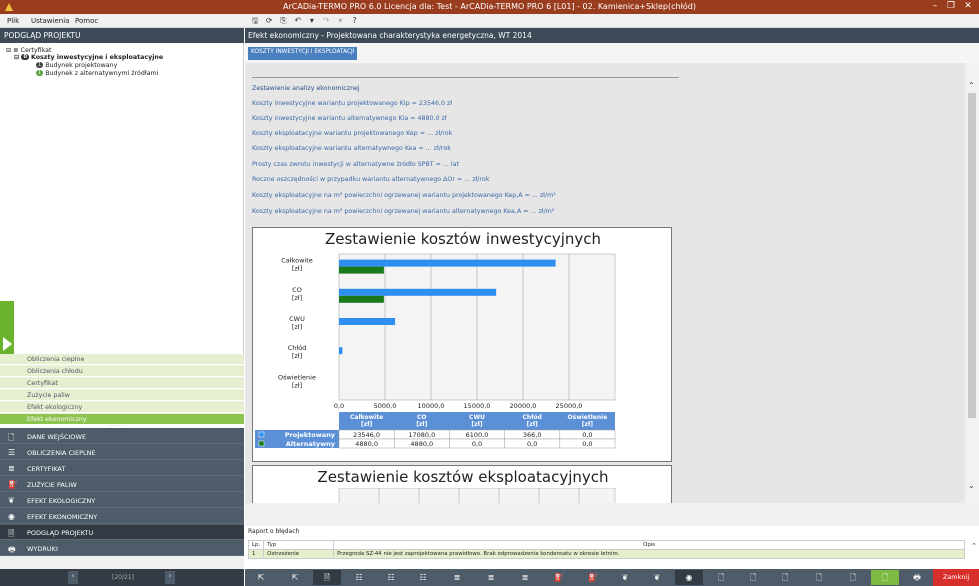  I want to click on coin-icon: ◉, so click(689, 577).